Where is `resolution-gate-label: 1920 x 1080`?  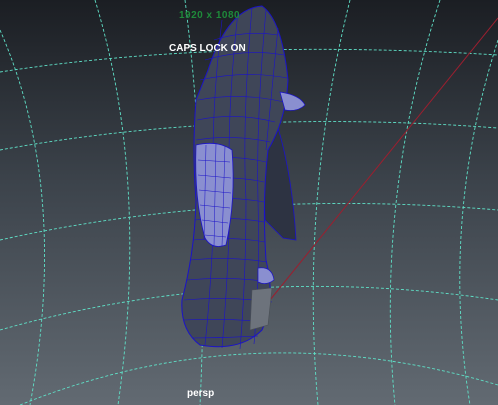
resolution-gate-label: 1920 x 1080 is located at coordinates (210, 15).